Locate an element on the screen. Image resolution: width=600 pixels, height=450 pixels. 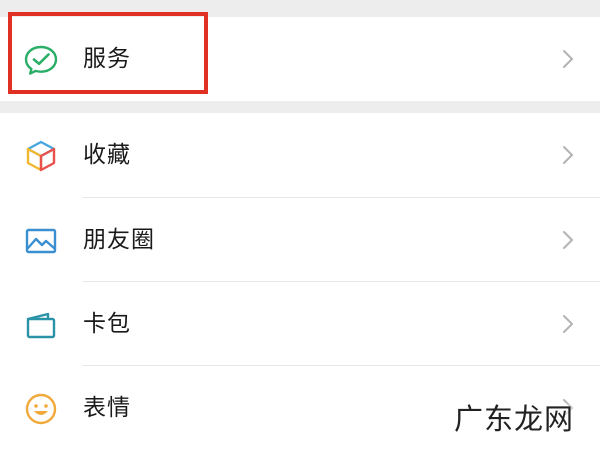
menu-item-label: 收藏 is located at coordinates (107, 155).